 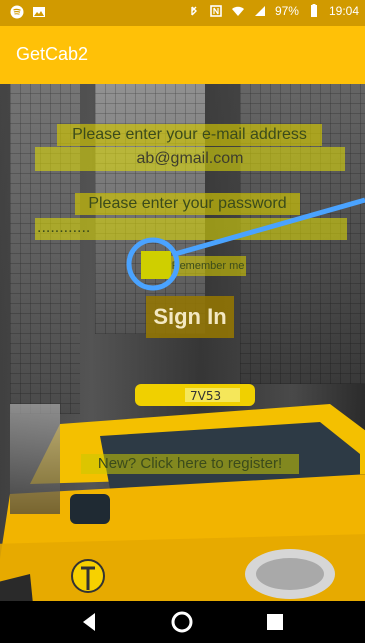 I want to click on email-input: ab@gmail.com, so click(x=190, y=159).